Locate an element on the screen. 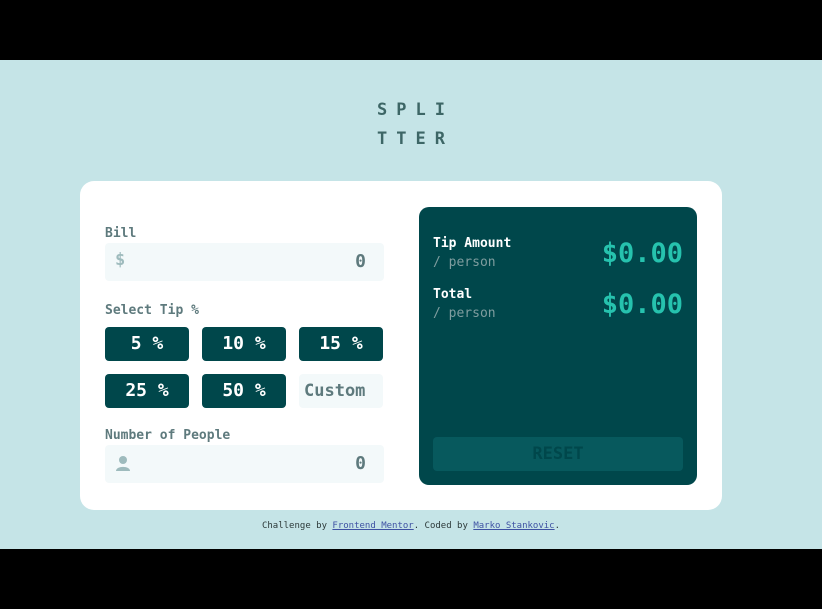 The image size is (822, 609). total-title: Total is located at coordinates (453, 294).